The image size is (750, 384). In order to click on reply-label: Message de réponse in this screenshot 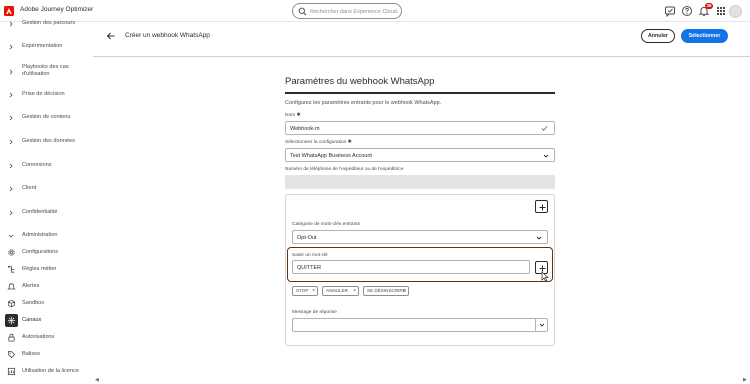, I will do `click(314, 312)`.